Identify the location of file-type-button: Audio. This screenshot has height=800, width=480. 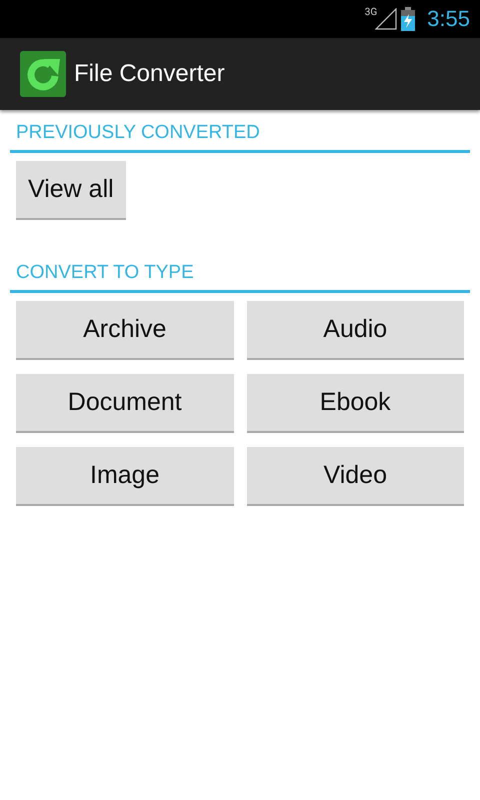
(355, 330).